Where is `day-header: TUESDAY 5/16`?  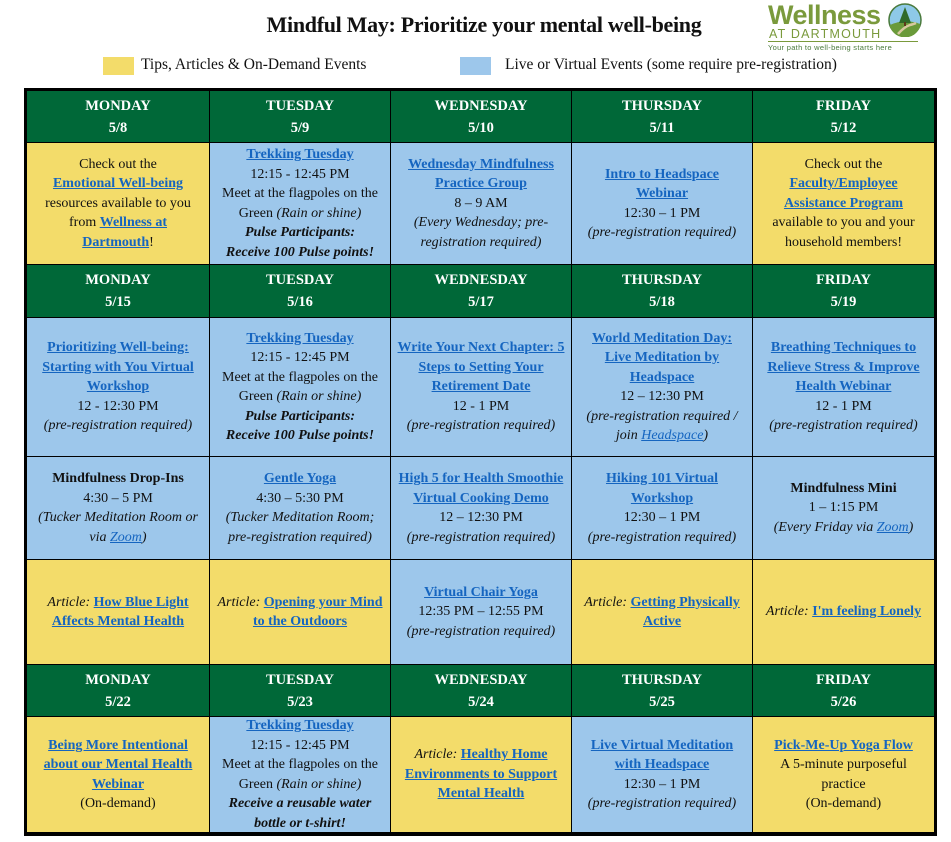 day-header: TUESDAY 5/16 is located at coordinates (300, 291).